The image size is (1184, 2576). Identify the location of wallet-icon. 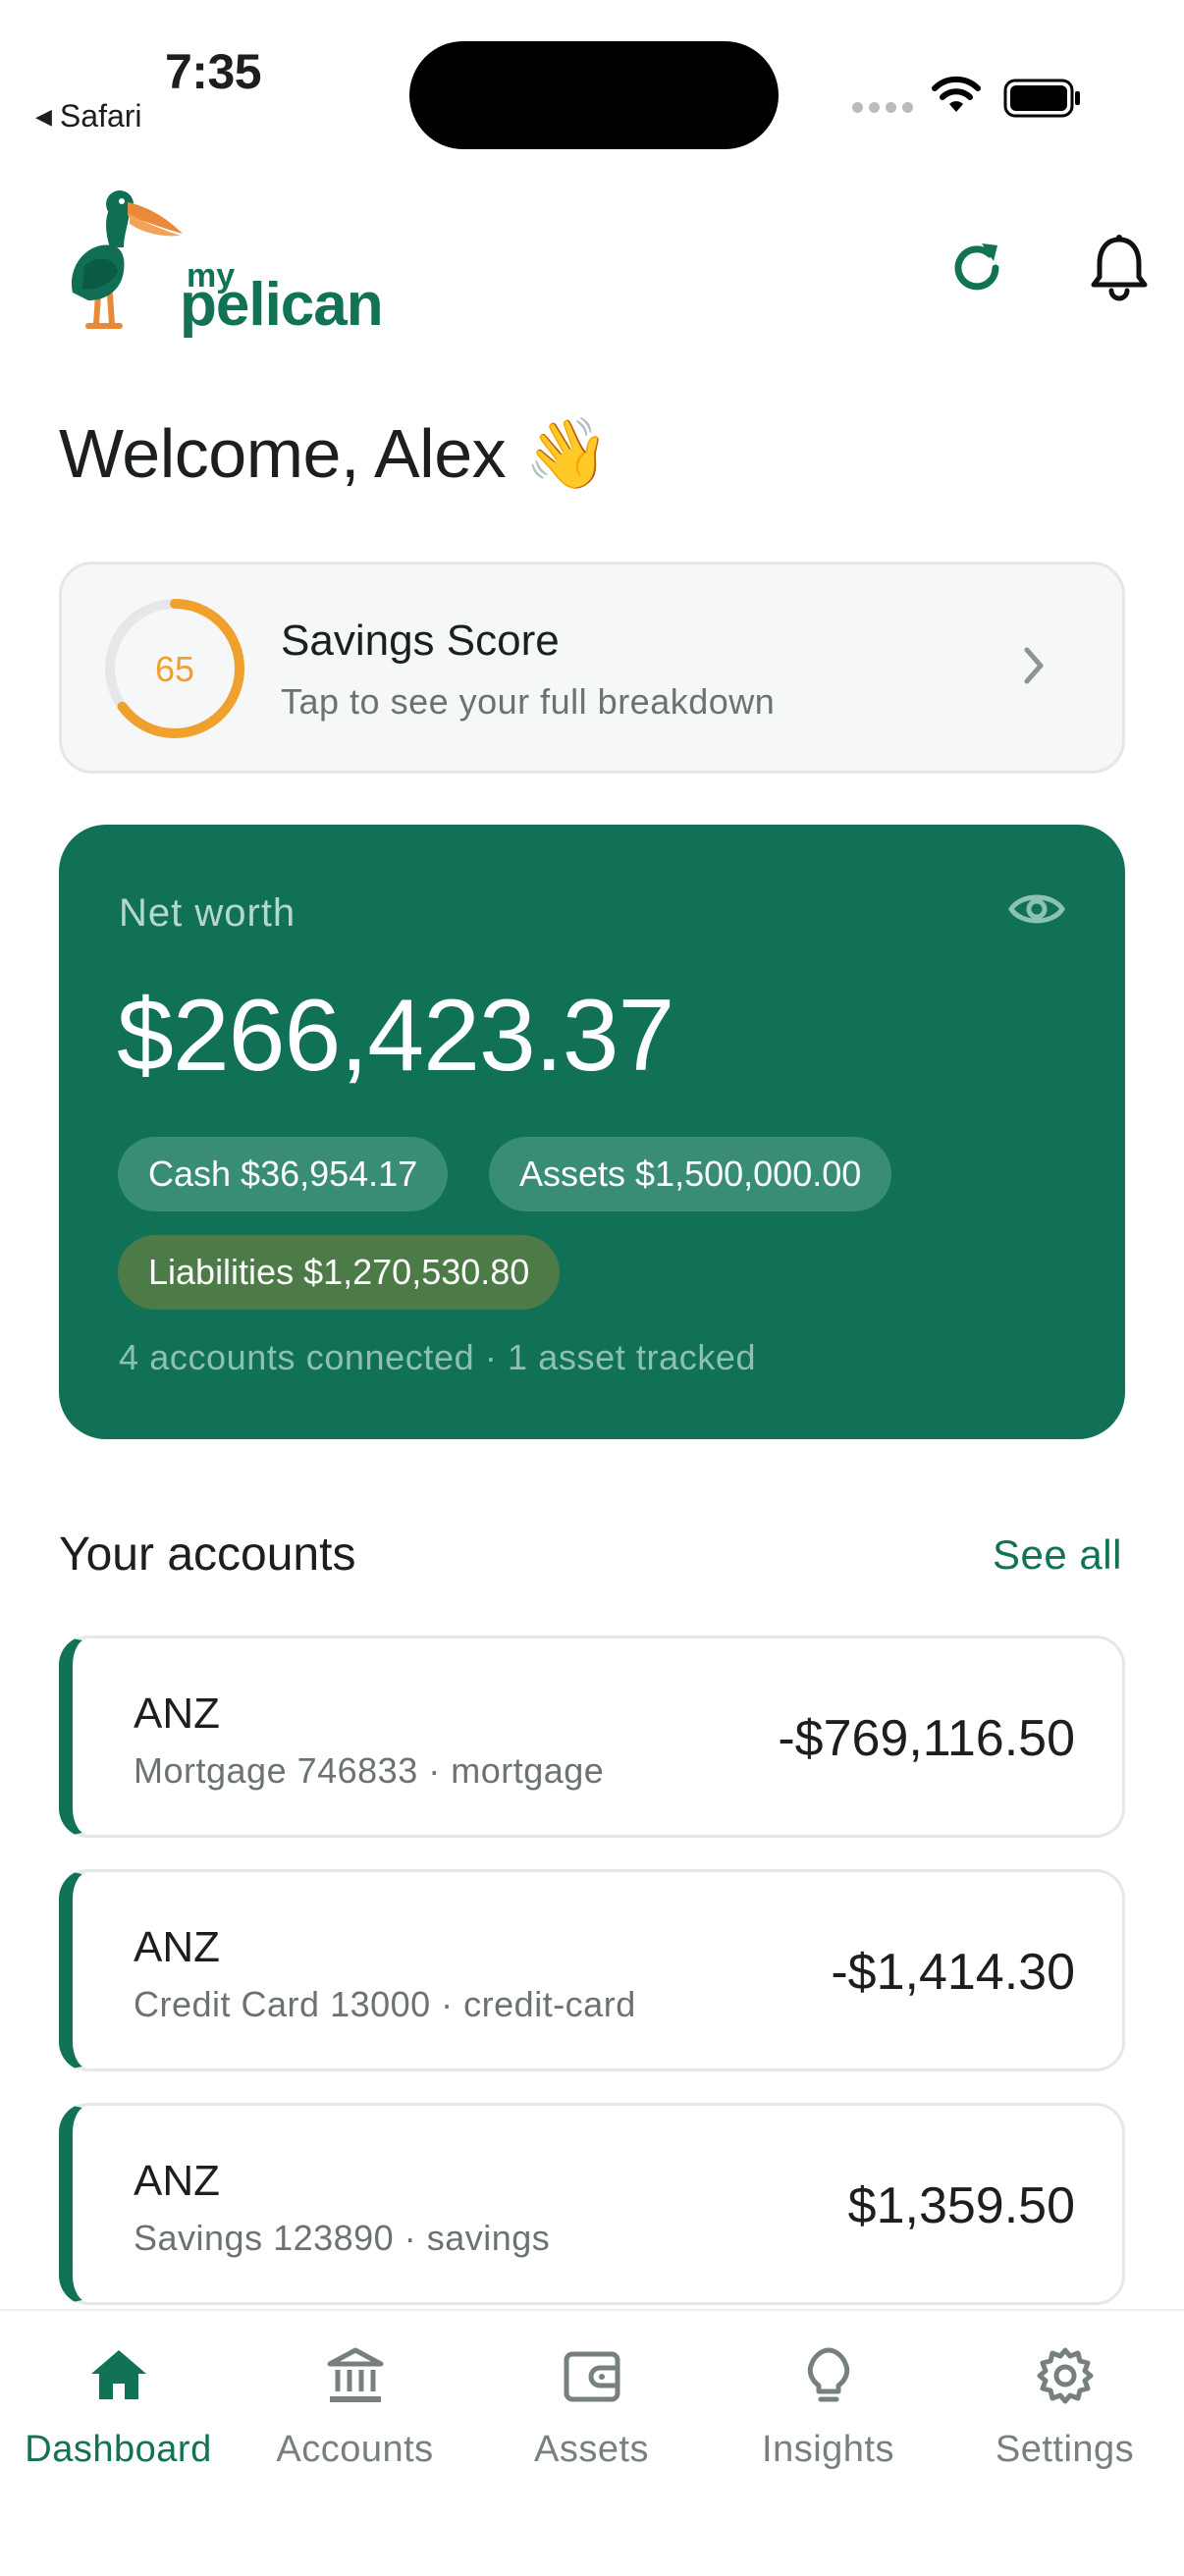
(591, 2376).